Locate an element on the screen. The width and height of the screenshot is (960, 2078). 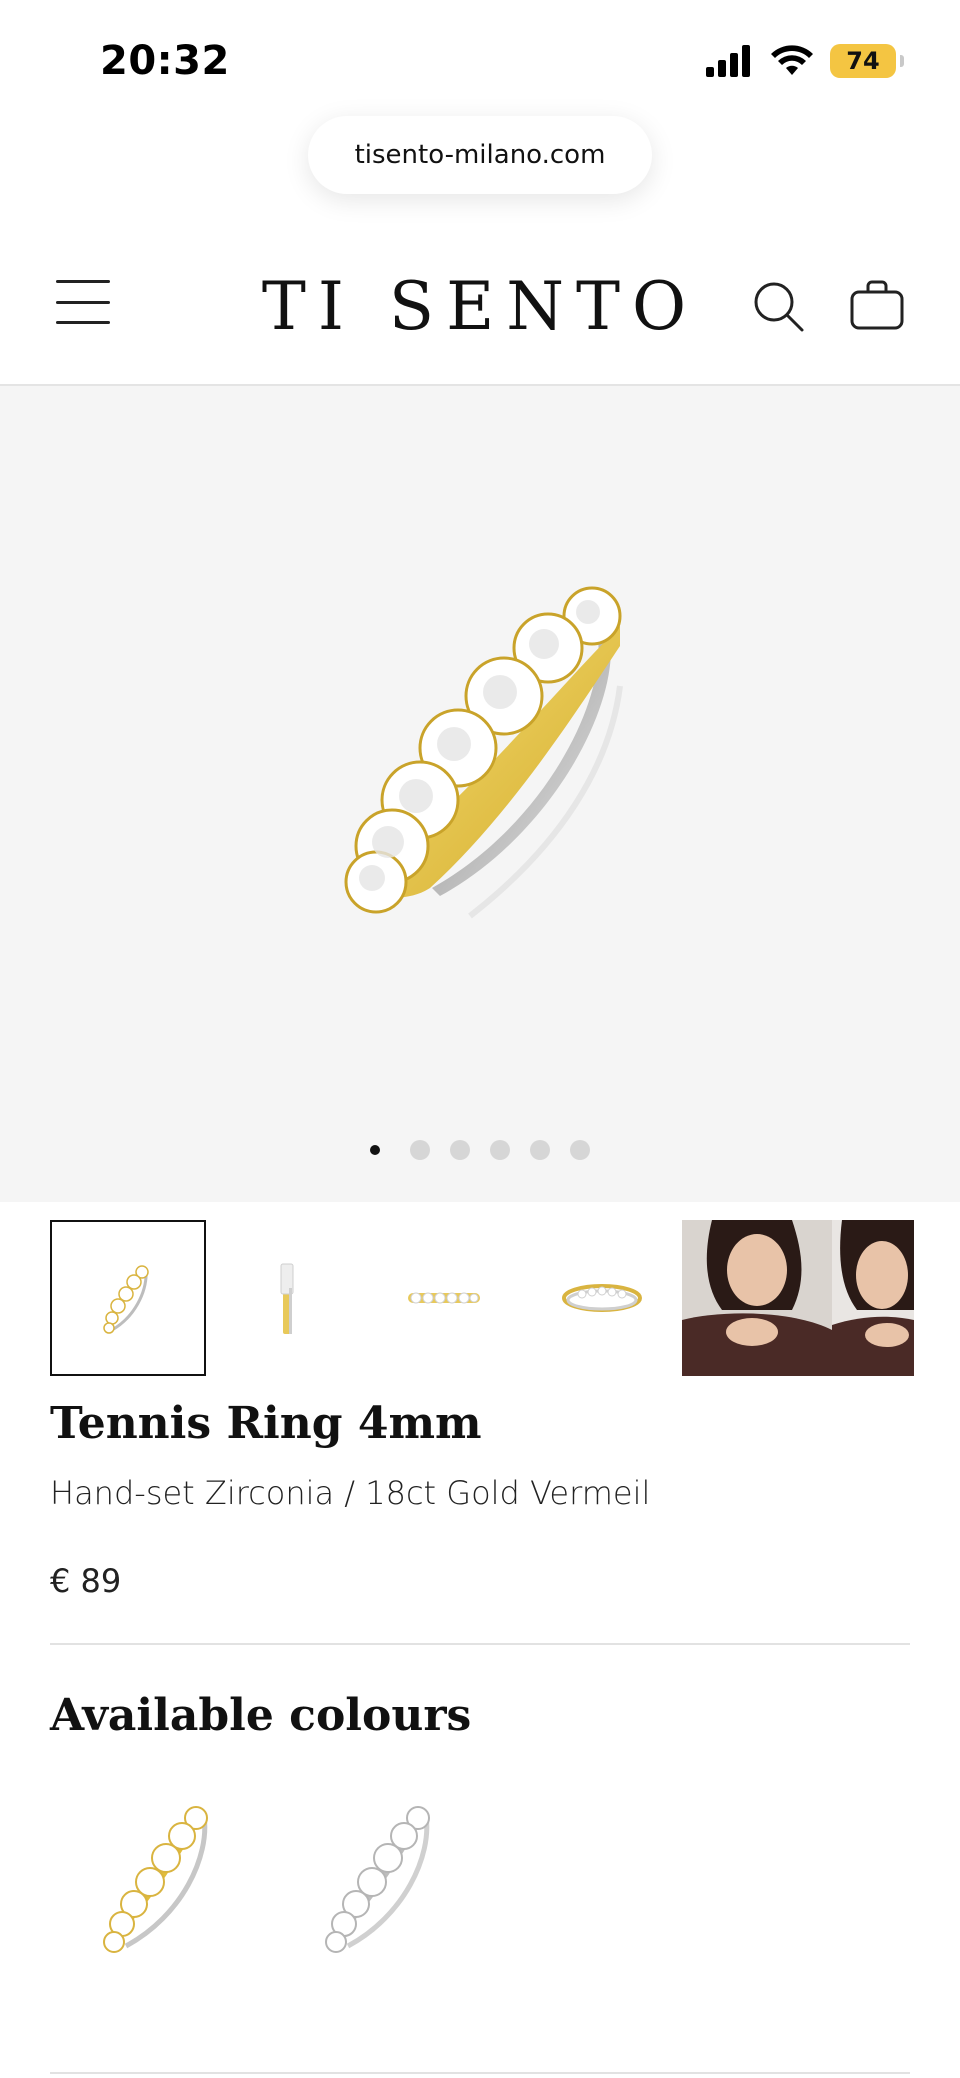
product-subtitle: Hand-set Zirconia / 18ct Gold Vermeil is located at coordinates (350, 1493).